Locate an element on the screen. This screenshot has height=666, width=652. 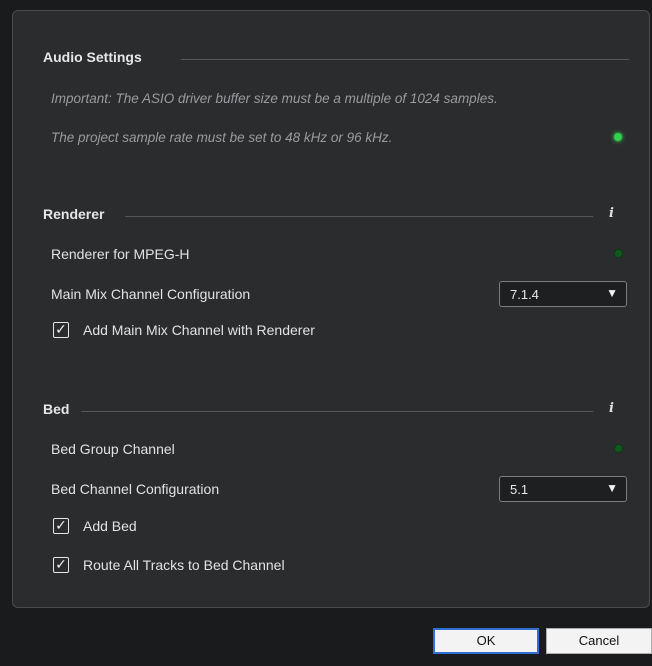
sample-rate-status-led is located at coordinates (618, 137).